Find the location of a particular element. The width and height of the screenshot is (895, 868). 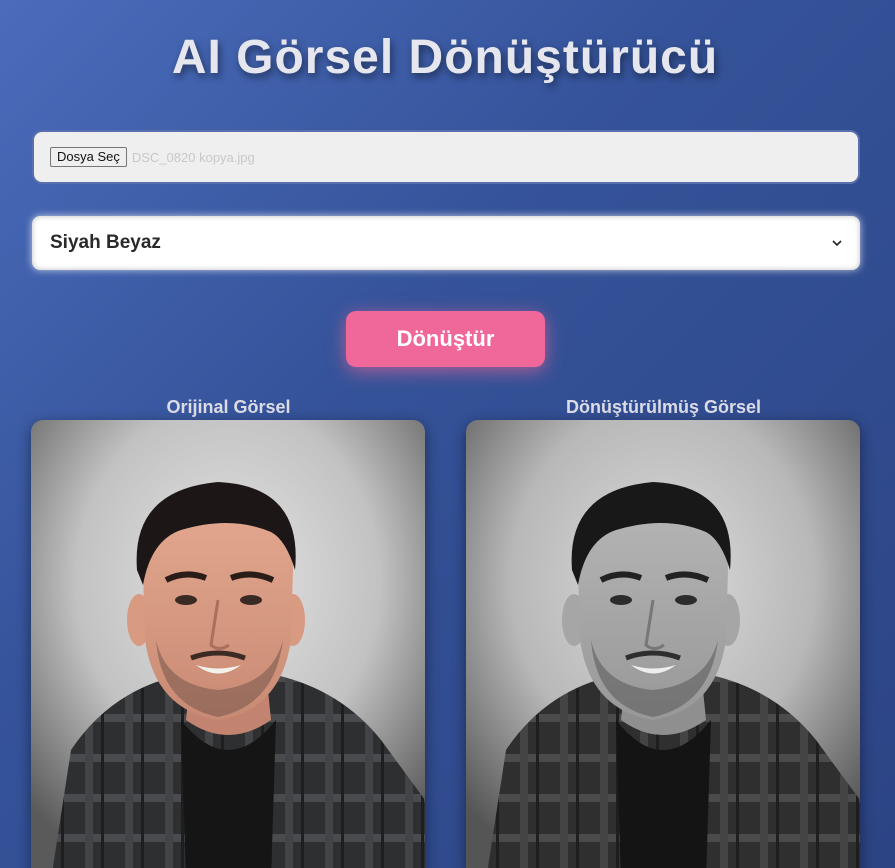

convert-button: Dönüştür is located at coordinates (445, 339).